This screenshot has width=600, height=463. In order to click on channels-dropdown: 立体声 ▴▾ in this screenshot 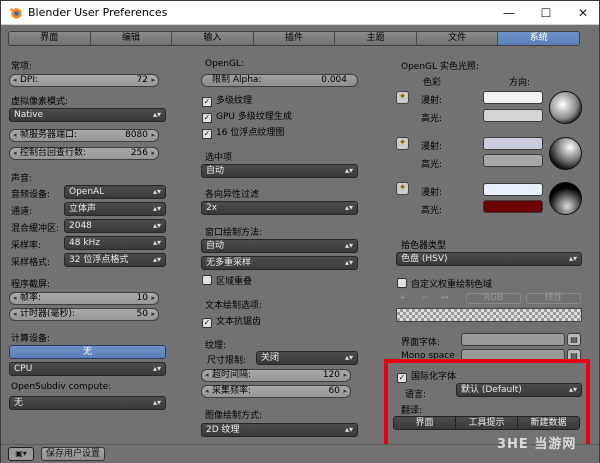, I will do `click(115, 209)`.